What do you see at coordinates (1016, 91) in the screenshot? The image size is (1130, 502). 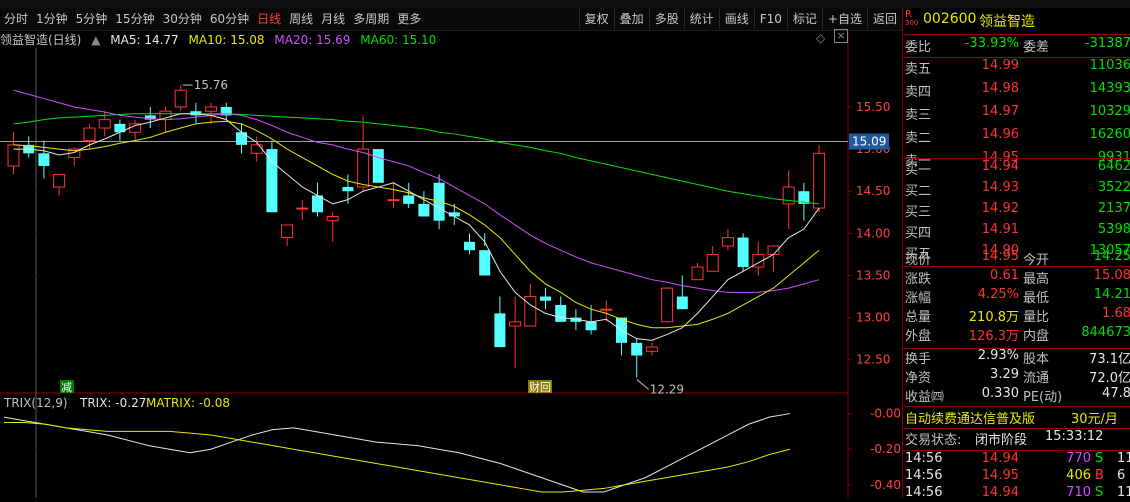 I see `ask-row: 卖四 14.98 14393` at bounding box center [1016, 91].